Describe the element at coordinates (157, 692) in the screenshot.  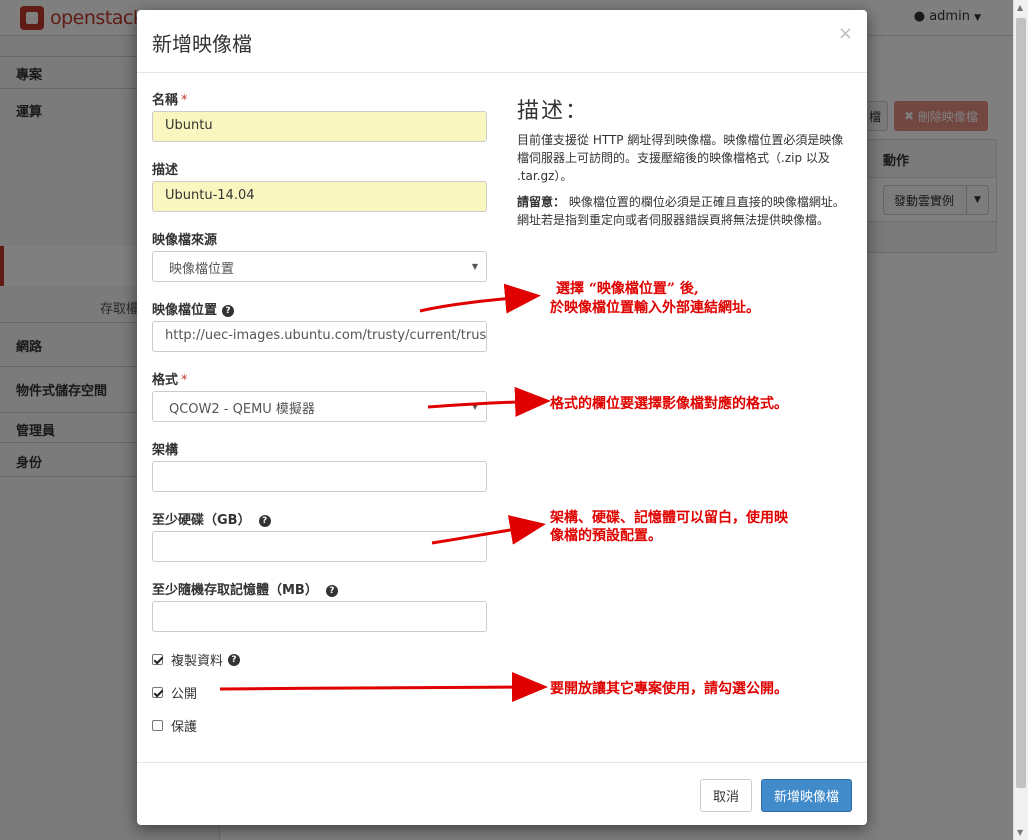
I see `public-checkbox` at that location.